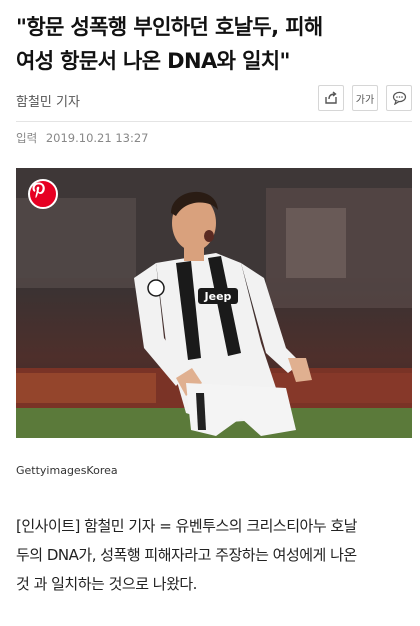  I want to click on share-icon, so click(331, 97).